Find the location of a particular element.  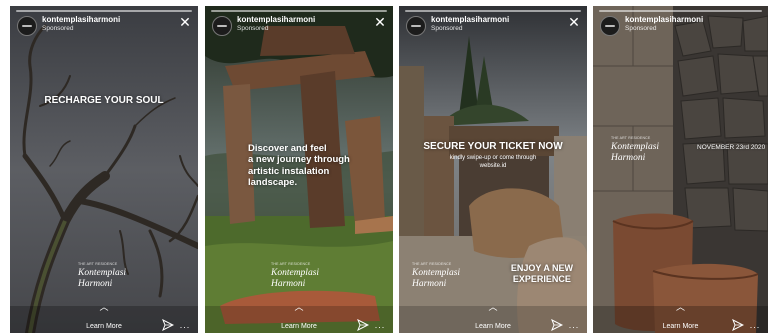

headline-line-4: landscape. is located at coordinates (273, 183).